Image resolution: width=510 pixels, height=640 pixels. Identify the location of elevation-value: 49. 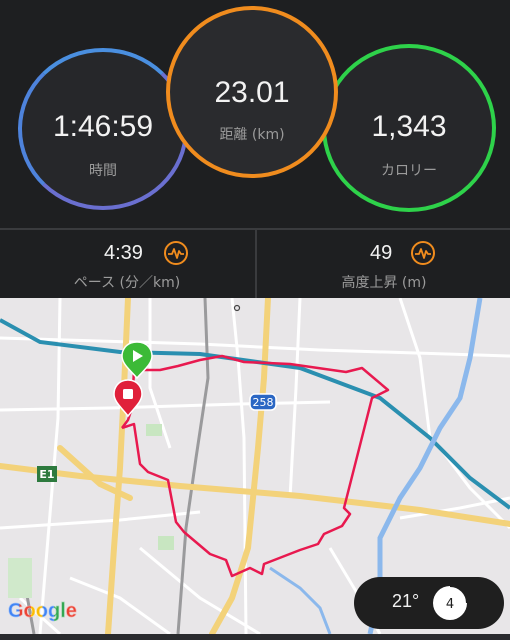
(381, 253).